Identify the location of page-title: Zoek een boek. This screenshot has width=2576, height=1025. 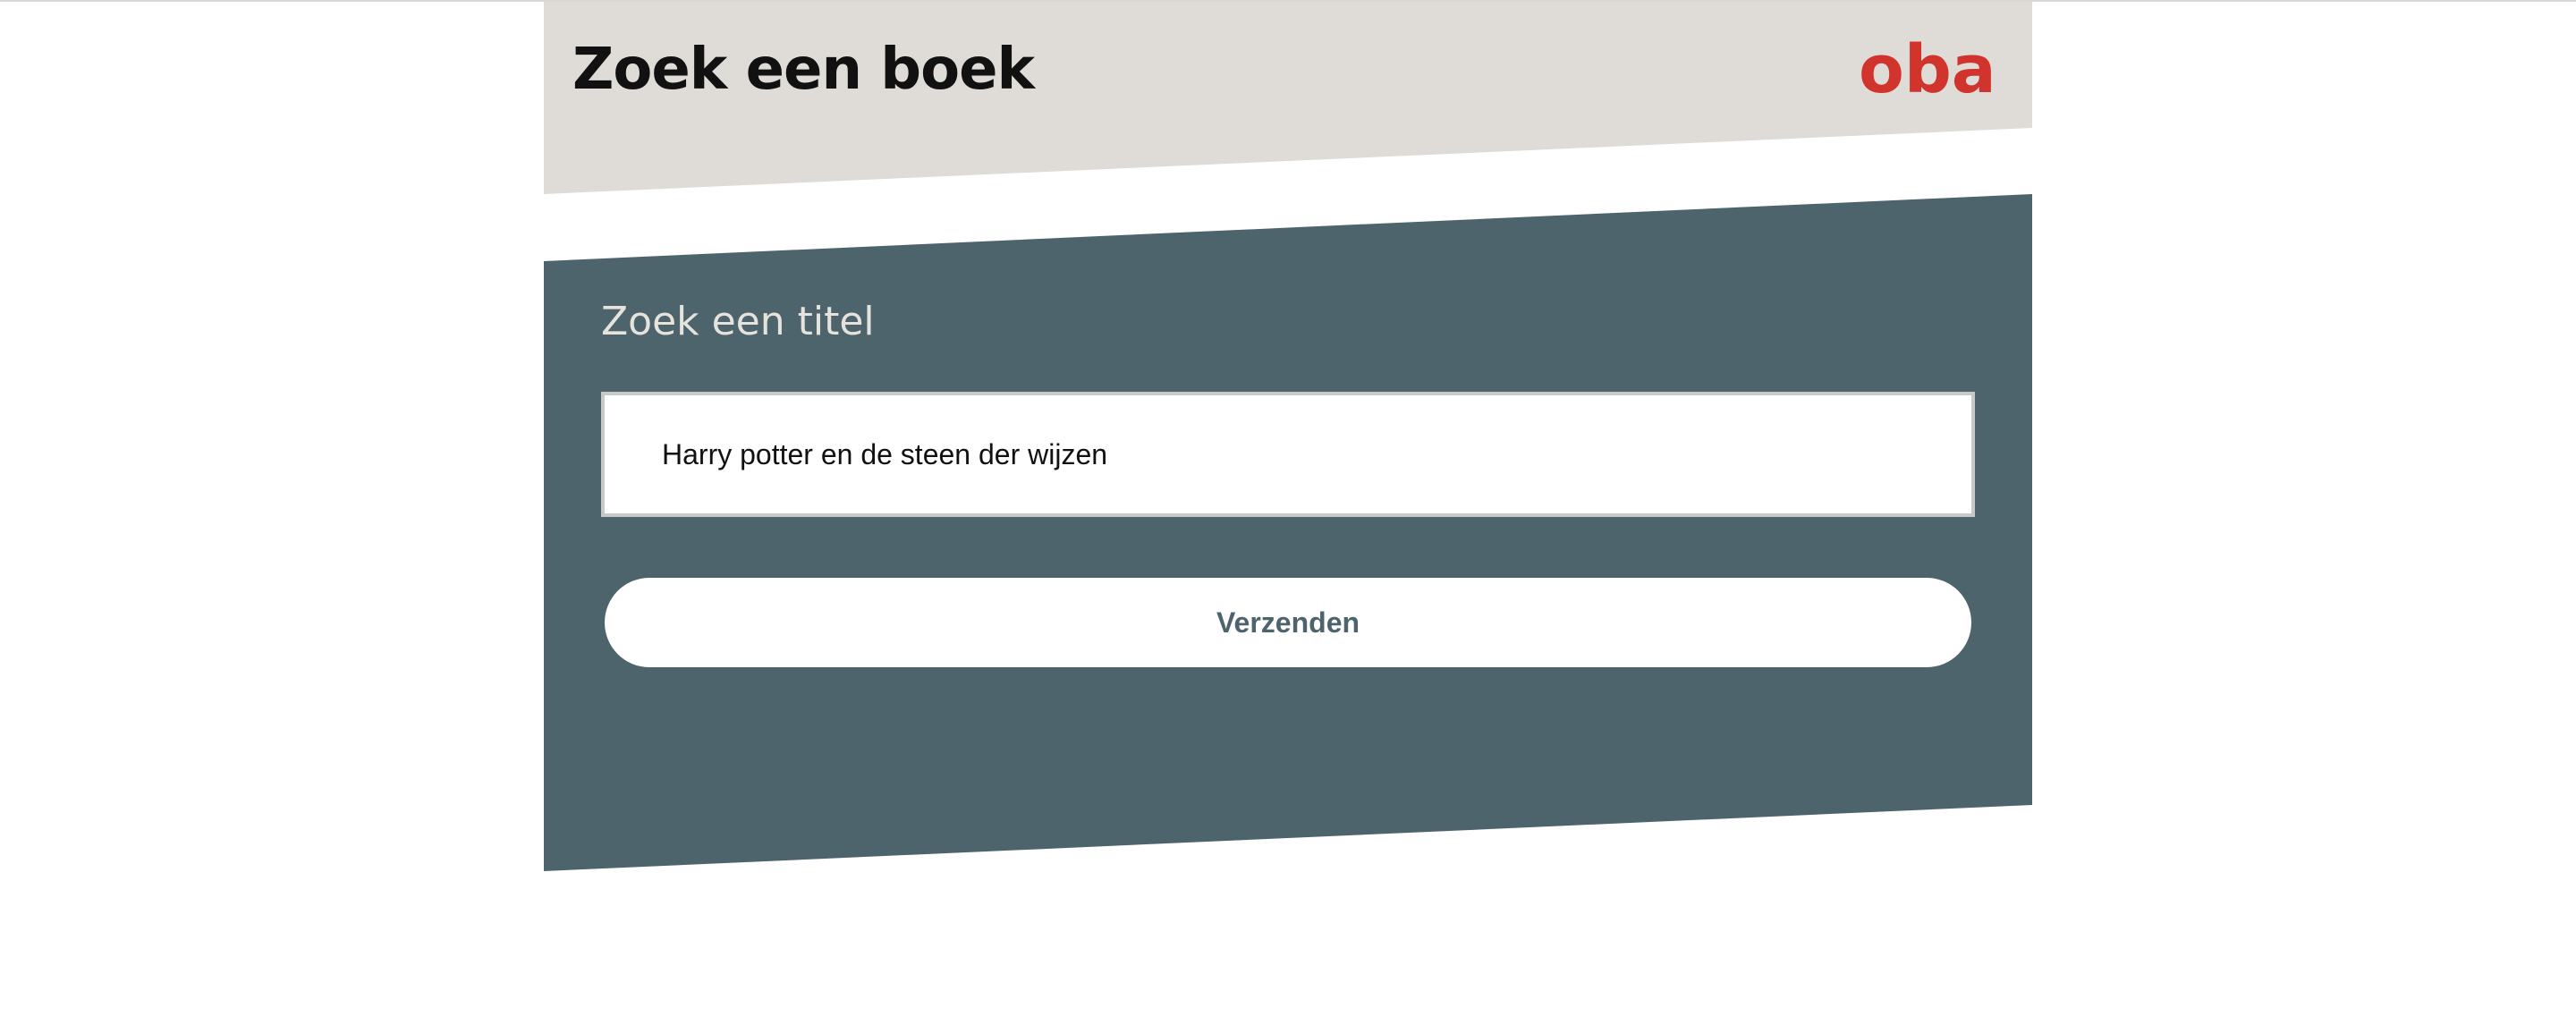
(803, 70).